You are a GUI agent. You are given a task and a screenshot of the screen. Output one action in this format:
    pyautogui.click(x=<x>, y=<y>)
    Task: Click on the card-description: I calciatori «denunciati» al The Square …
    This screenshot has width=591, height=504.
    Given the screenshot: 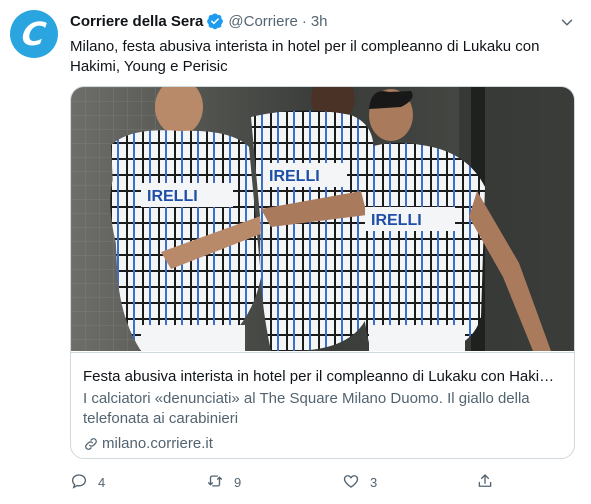 What is the action you would take?
    pyautogui.click(x=306, y=408)
    